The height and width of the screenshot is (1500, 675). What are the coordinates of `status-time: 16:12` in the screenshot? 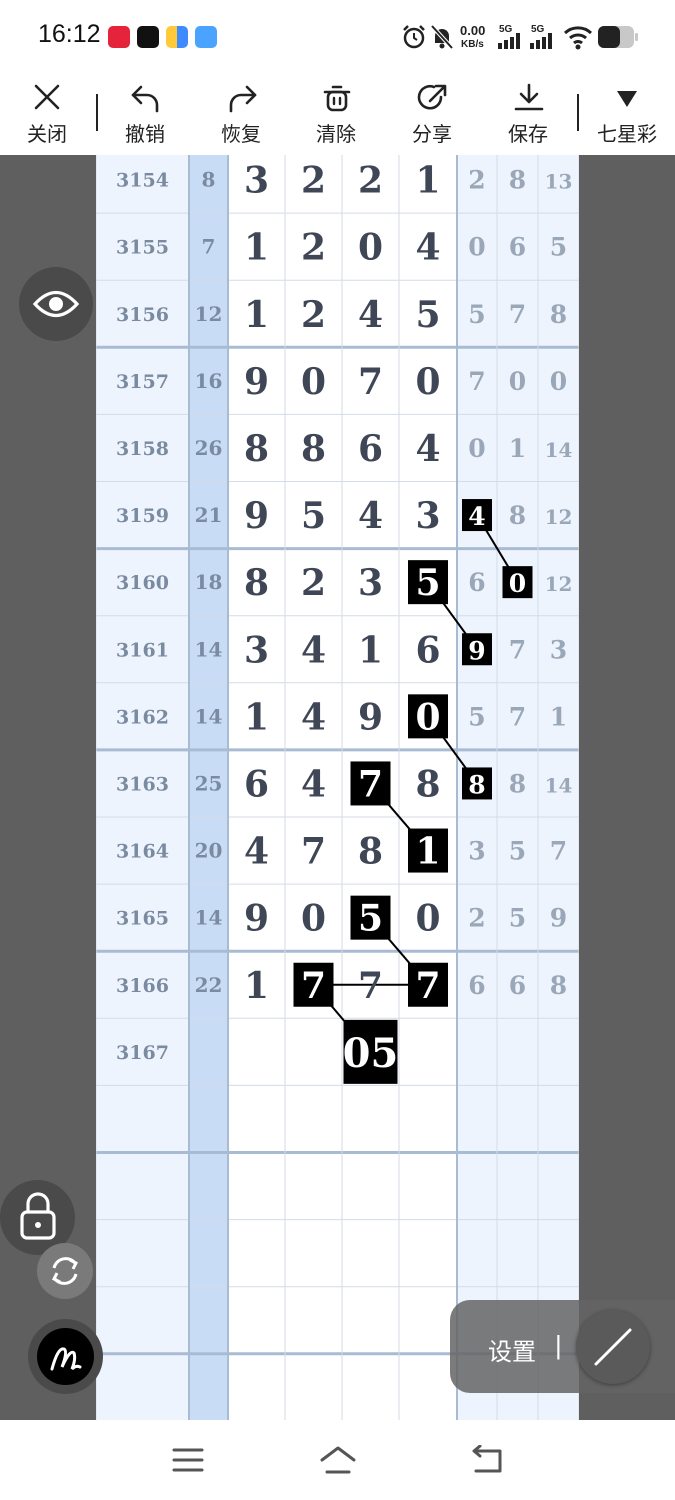 It's located at (69, 34).